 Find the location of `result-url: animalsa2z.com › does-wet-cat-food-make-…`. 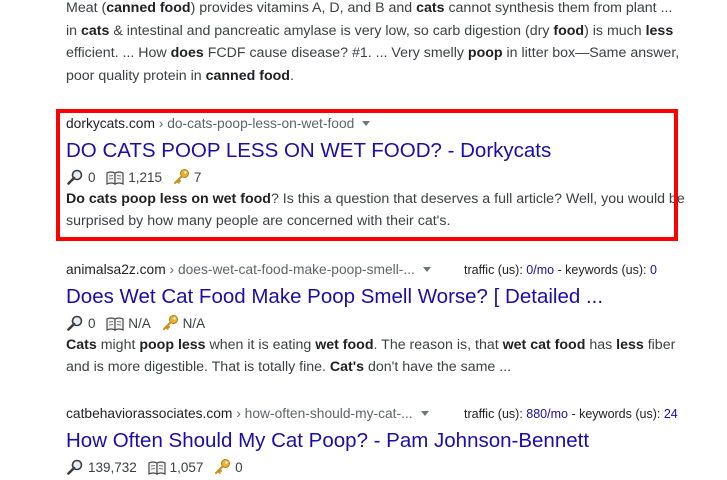

result-url: animalsa2z.com › does-wet-cat-food-make-… is located at coordinates (376, 270).